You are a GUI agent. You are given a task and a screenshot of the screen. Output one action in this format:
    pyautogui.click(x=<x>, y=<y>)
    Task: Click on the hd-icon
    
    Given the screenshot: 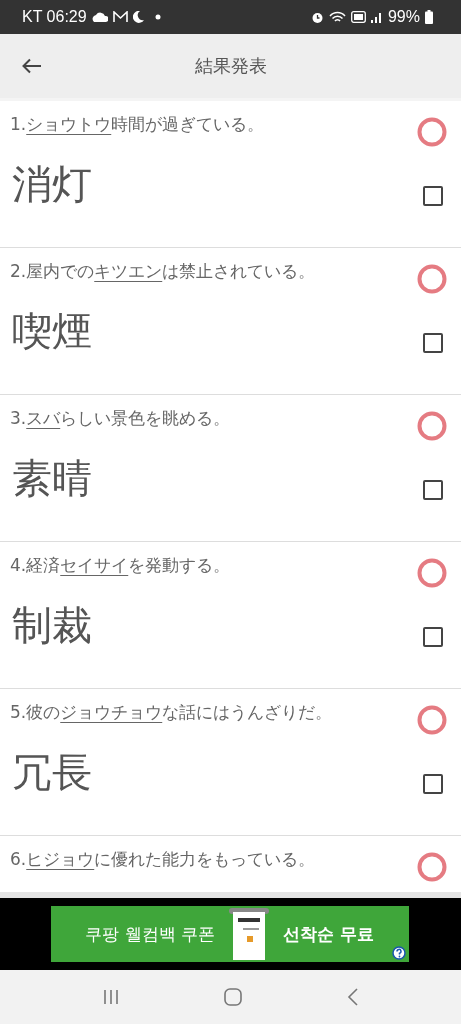 What is the action you would take?
    pyautogui.click(x=358, y=17)
    